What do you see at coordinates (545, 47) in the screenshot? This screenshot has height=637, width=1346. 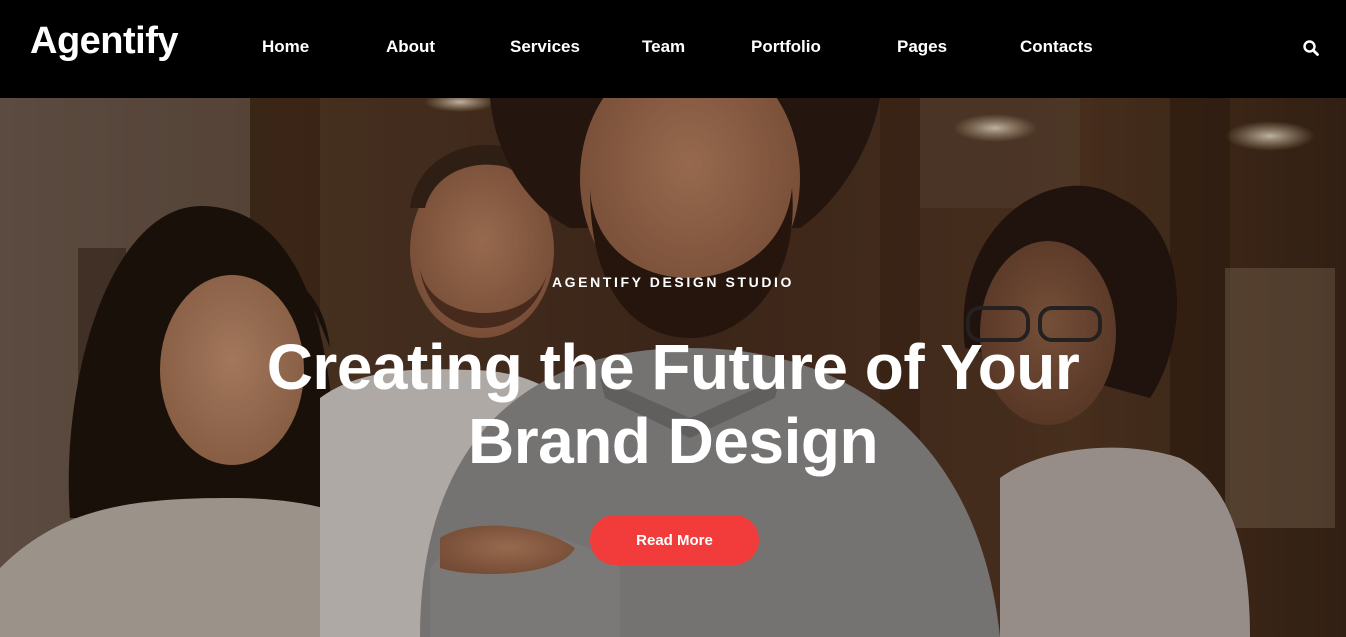 I see `nav-item-services: Services` at bounding box center [545, 47].